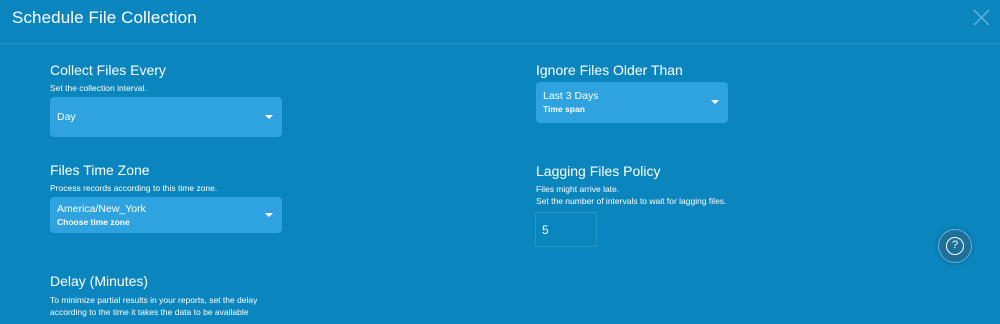 The width and height of the screenshot is (1000, 324). Describe the element at coordinates (564, 109) in the screenshot. I see `ignore-older-sublabel: Time span` at that location.